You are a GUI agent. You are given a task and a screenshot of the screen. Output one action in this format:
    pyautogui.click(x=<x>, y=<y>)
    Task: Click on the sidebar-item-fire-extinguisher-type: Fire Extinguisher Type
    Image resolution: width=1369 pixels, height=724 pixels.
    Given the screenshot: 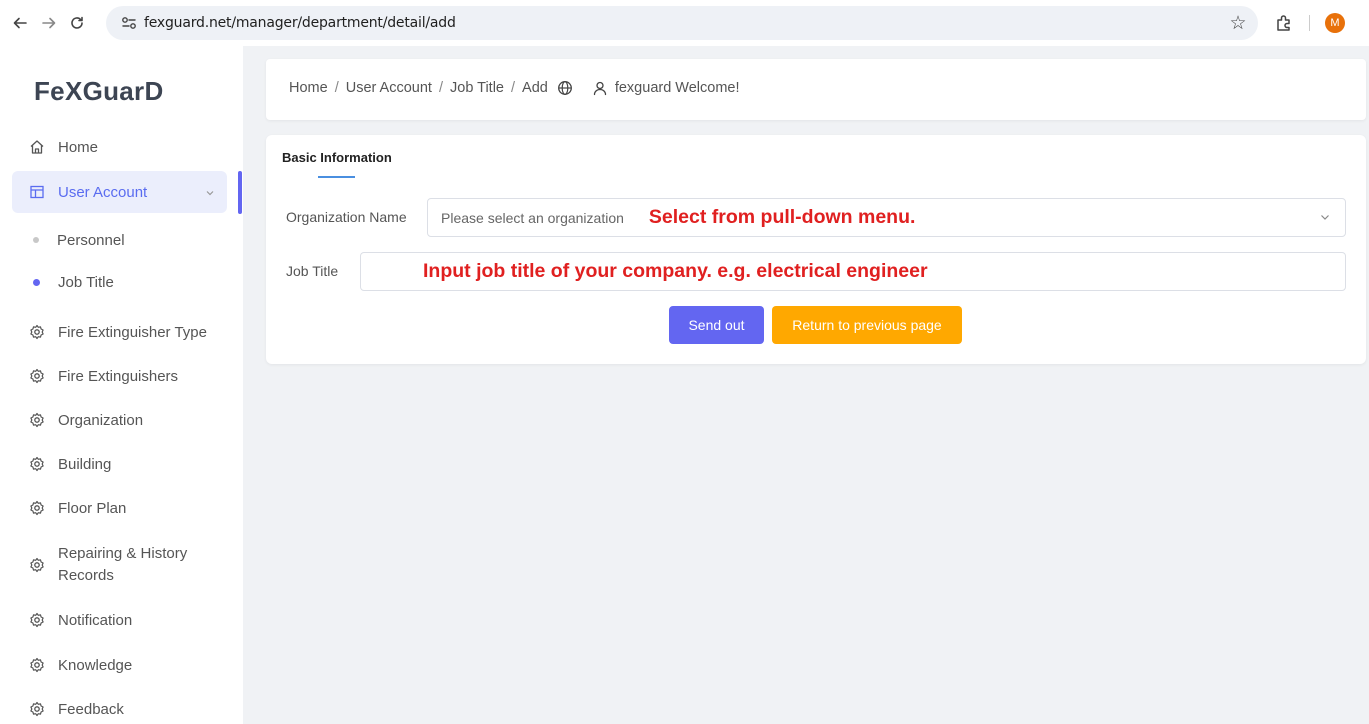 What is the action you would take?
    pyautogui.click(x=119, y=332)
    